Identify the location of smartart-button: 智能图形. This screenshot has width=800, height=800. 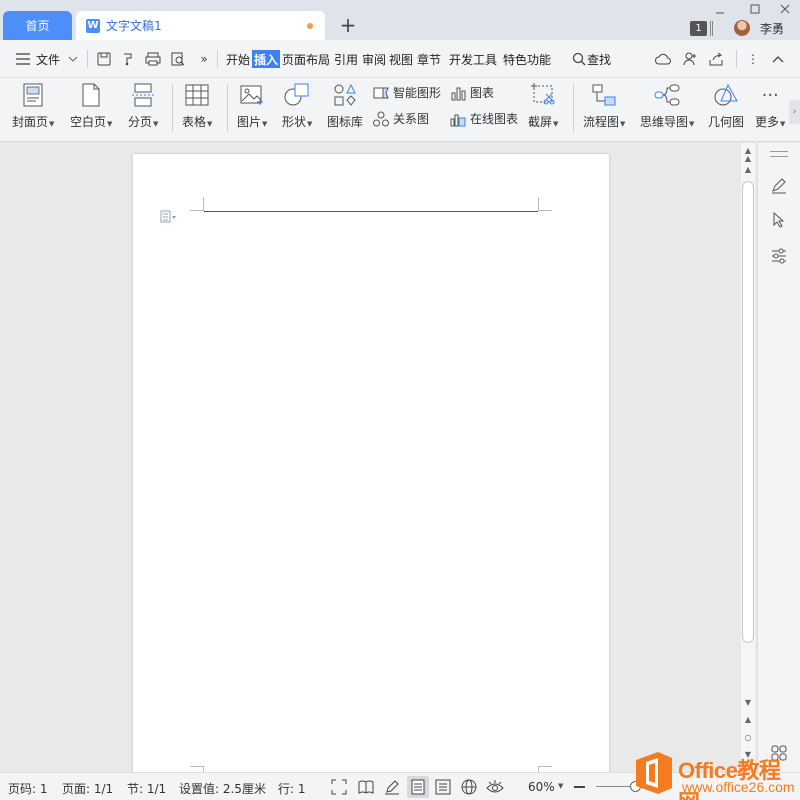
(407, 92).